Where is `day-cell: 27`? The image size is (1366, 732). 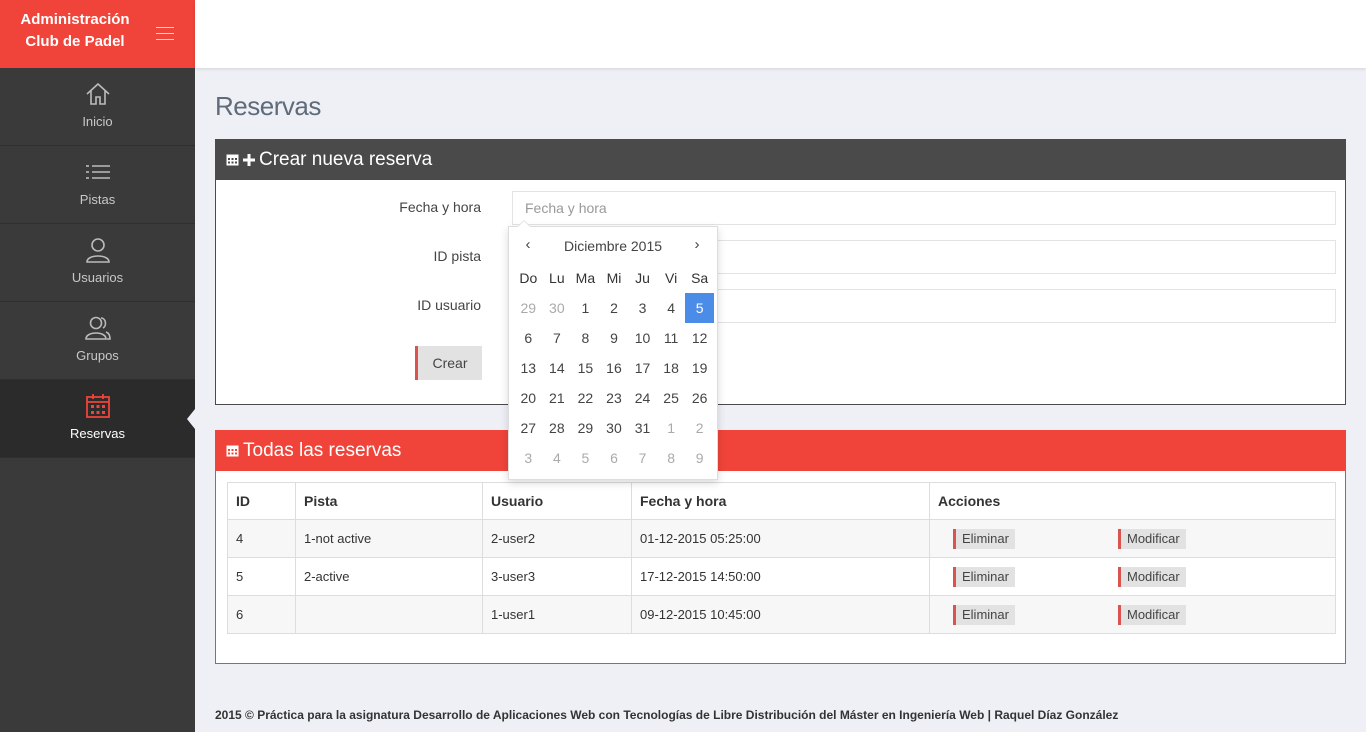 day-cell: 27 is located at coordinates (528, 428).